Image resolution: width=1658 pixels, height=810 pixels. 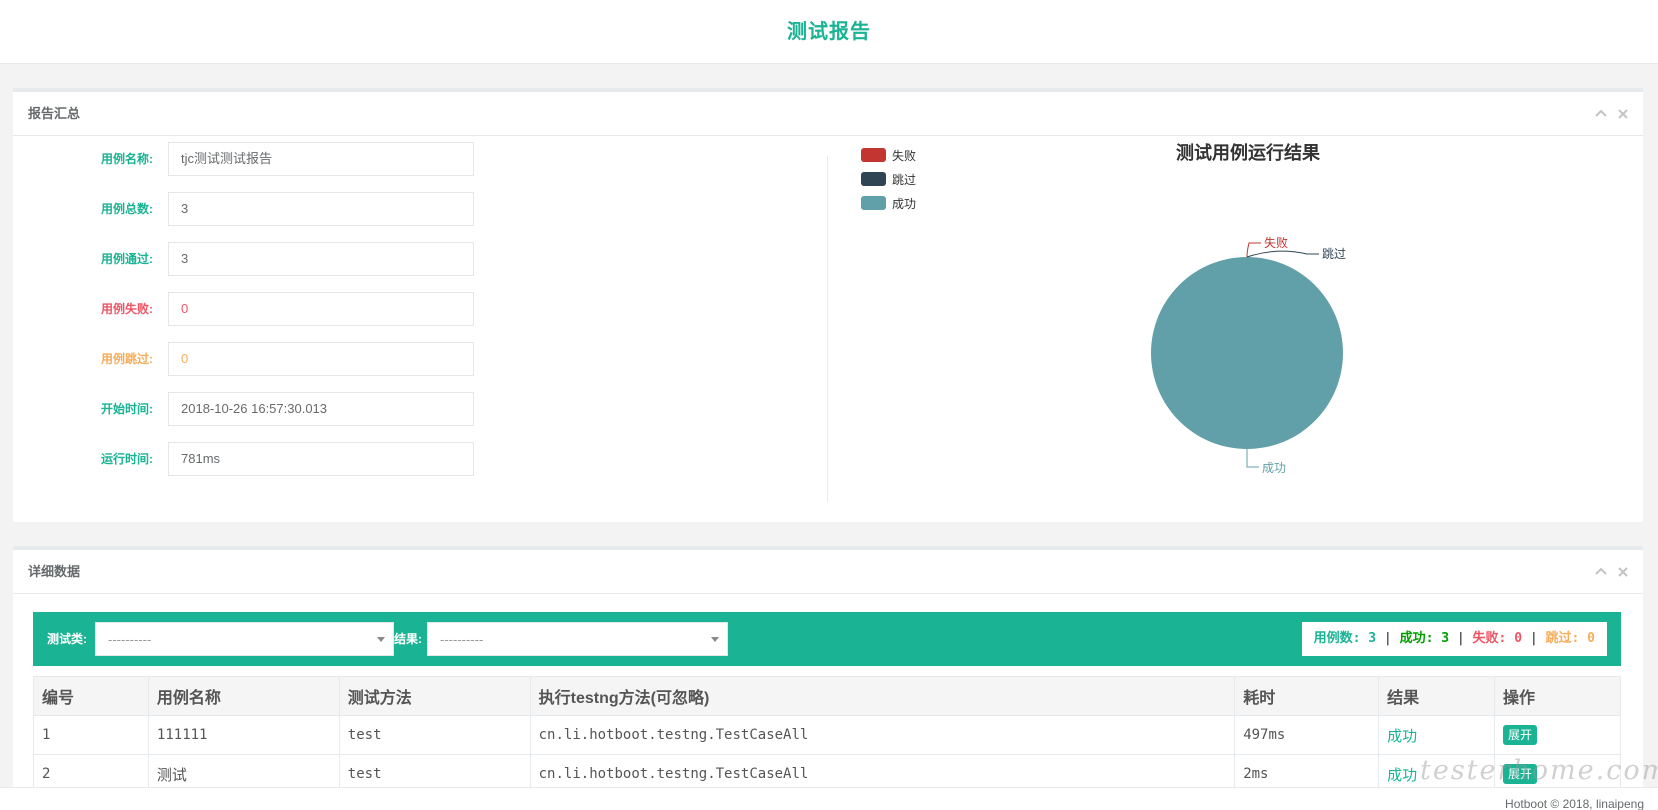 I want to click on cell-name: 111111, so click(x=243, y=735).